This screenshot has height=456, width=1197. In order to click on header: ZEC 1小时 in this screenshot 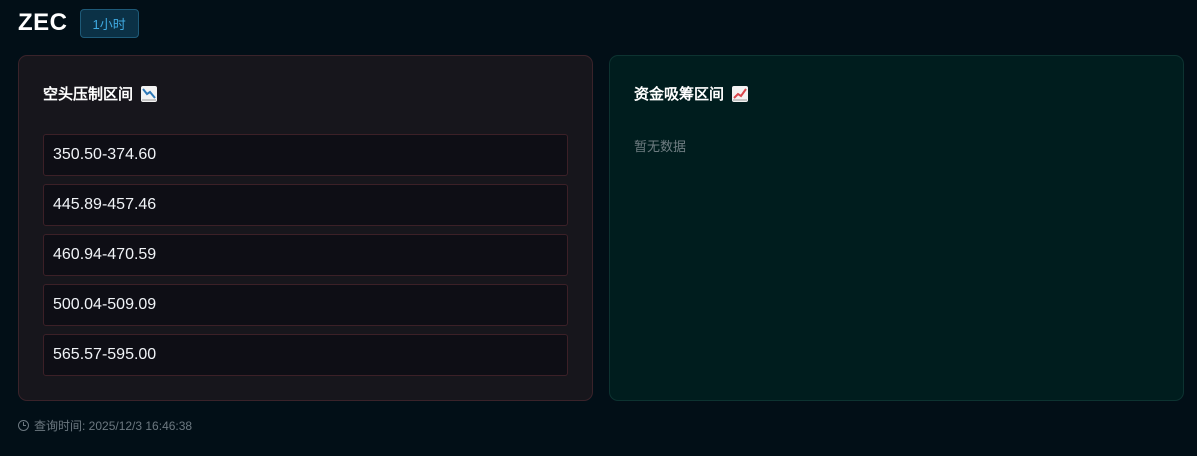, I will do `click(78, 23)`.